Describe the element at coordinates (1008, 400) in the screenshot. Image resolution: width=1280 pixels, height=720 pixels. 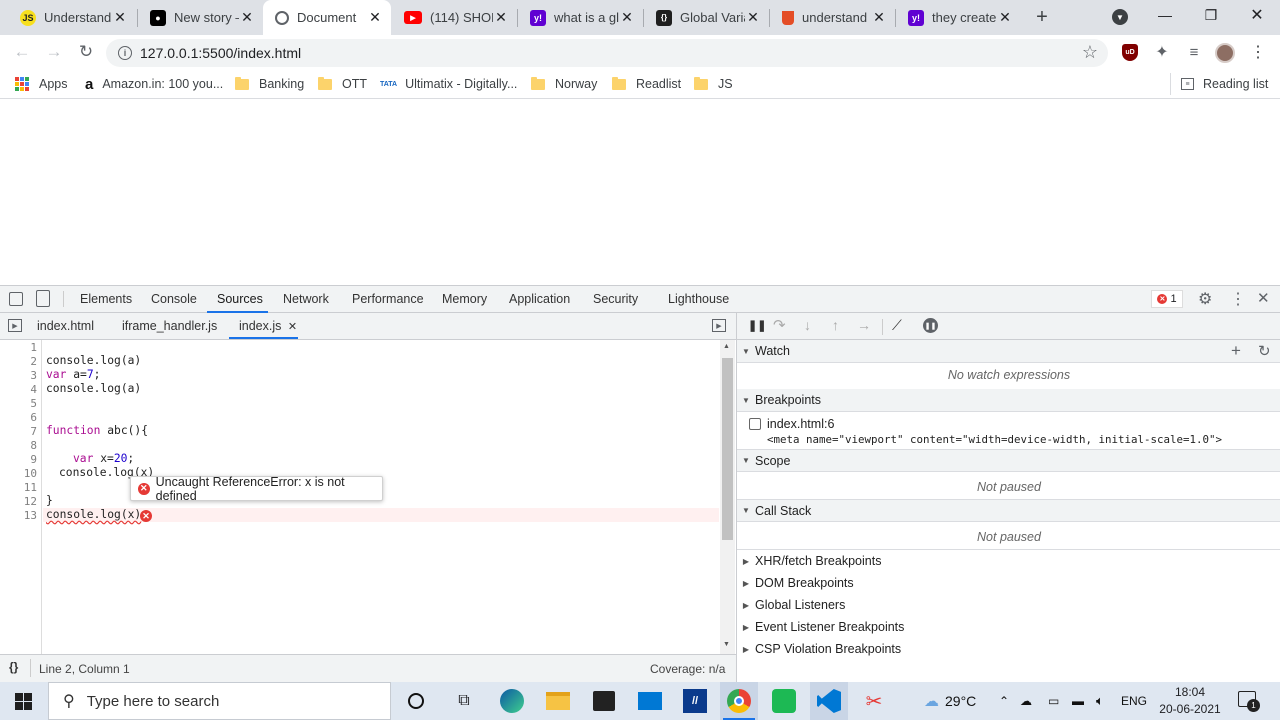
I see `breakpoints-section-header: ▼ Breakpoints` at that location.